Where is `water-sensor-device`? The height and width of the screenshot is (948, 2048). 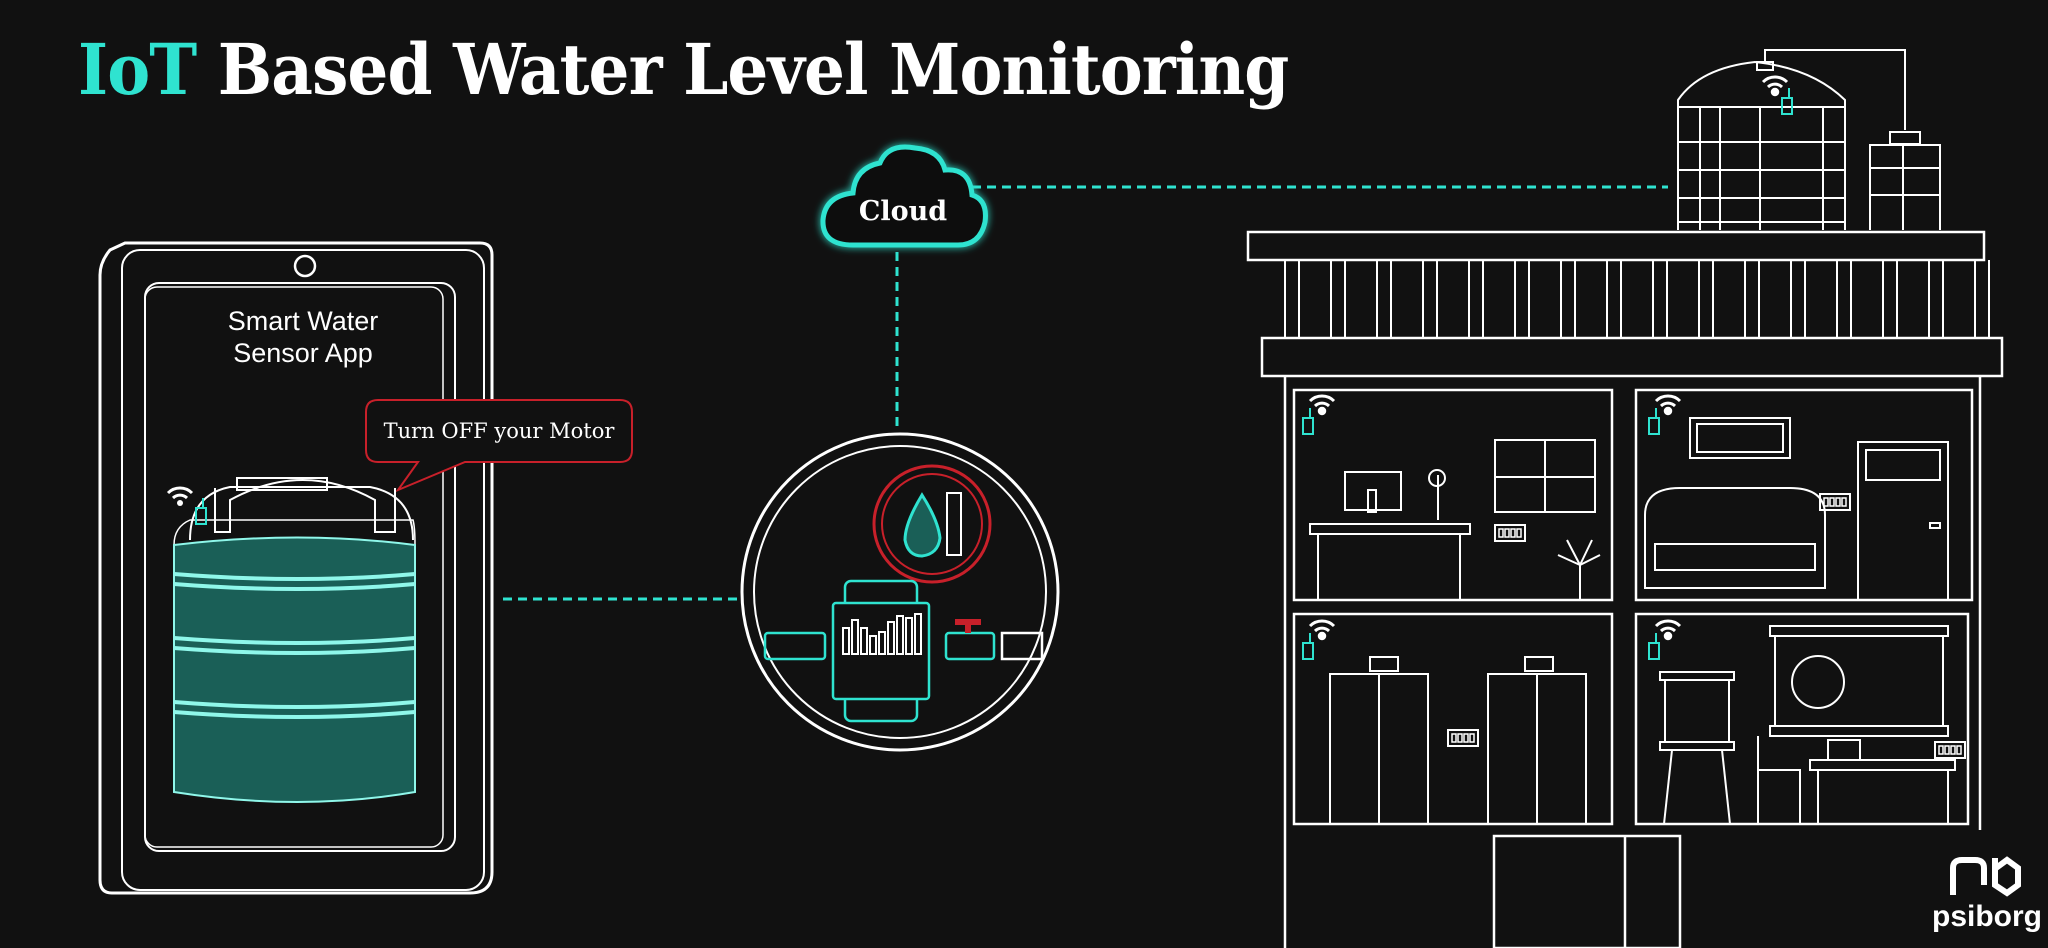 water-sensor-device is located at coordinates (900, 592).